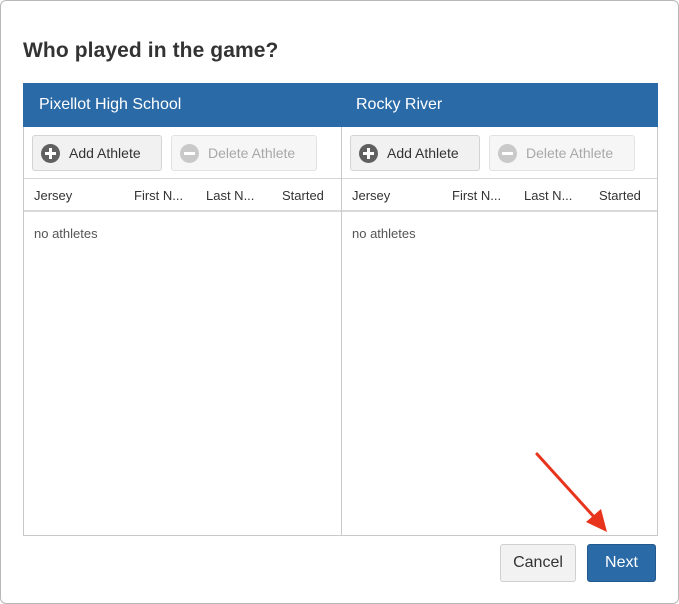  I want to click on team-name: Pixellot High School, so click(182, 105).